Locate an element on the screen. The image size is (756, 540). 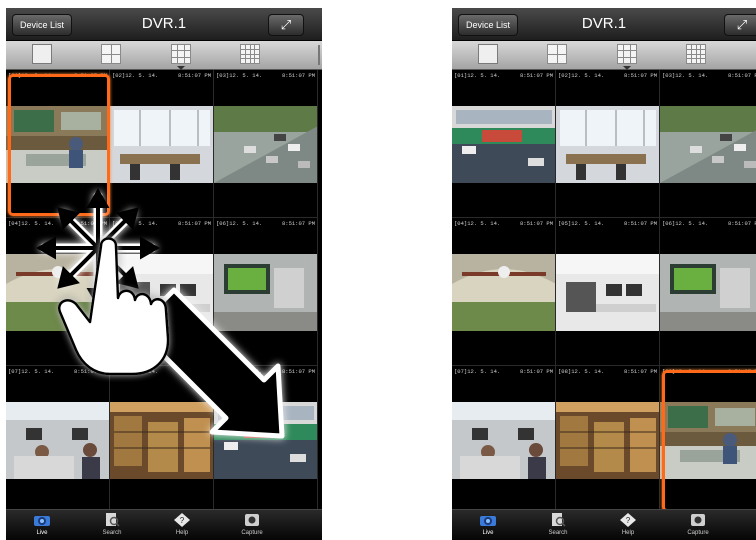
channel-label: [03] is located at coordinates (669, 75).